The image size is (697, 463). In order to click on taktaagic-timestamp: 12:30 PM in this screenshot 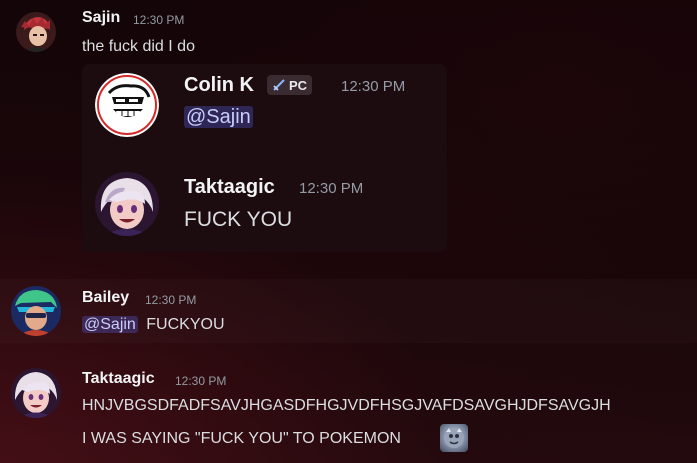, I will do `click(201, 381)`.